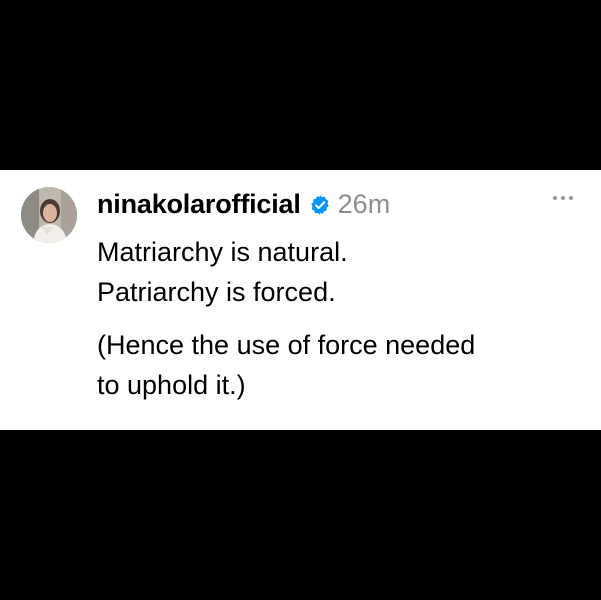  Describe the element at coordinates (320, 205) in the screenshot. I see `verified-badge-icon` at that location.